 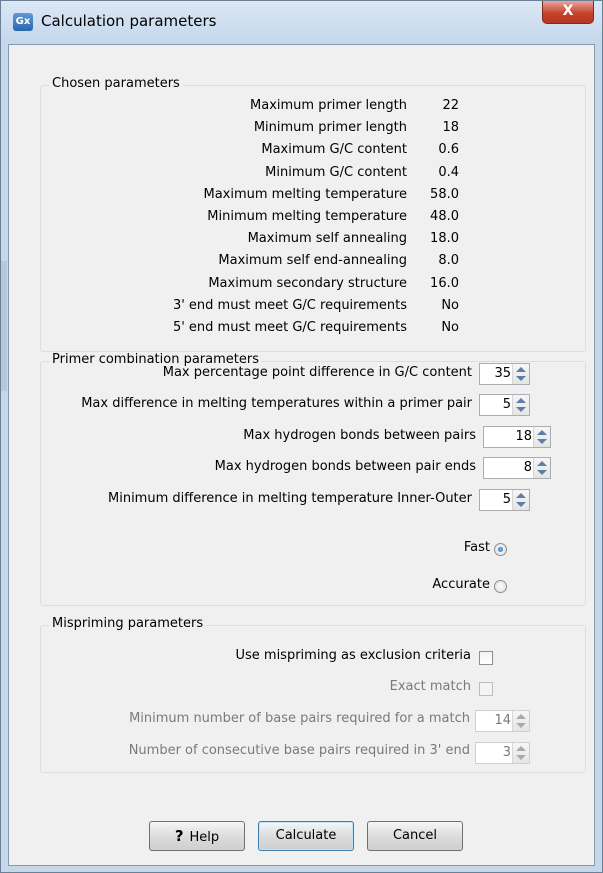 I want to click on mispriming-title: Mispriming parameters, so click(x=128, y=623).